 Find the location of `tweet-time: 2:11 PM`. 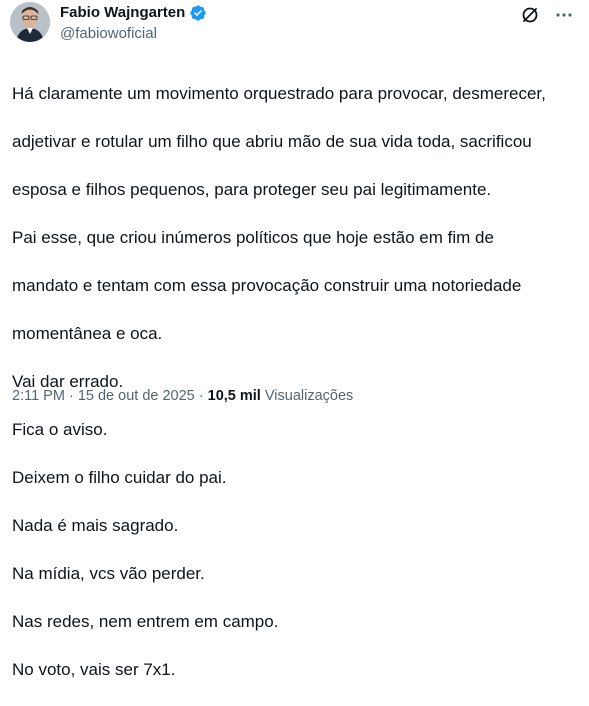

tweet-time: 2:11 PM is located at coordinates (38, 396).